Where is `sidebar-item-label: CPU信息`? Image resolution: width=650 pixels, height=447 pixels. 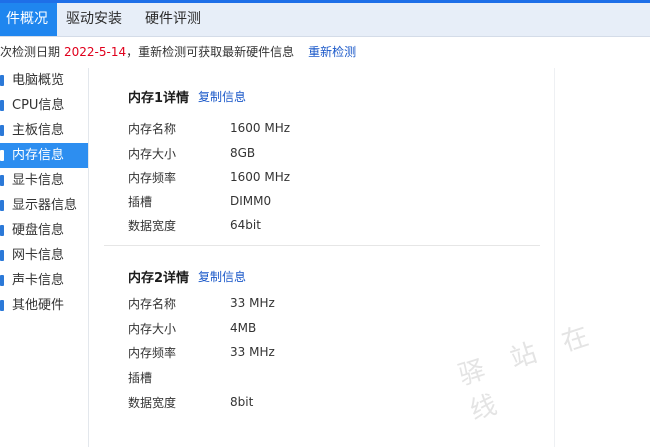
sidebar-item-label: CPU信息 is located at coordinates (38, 105).